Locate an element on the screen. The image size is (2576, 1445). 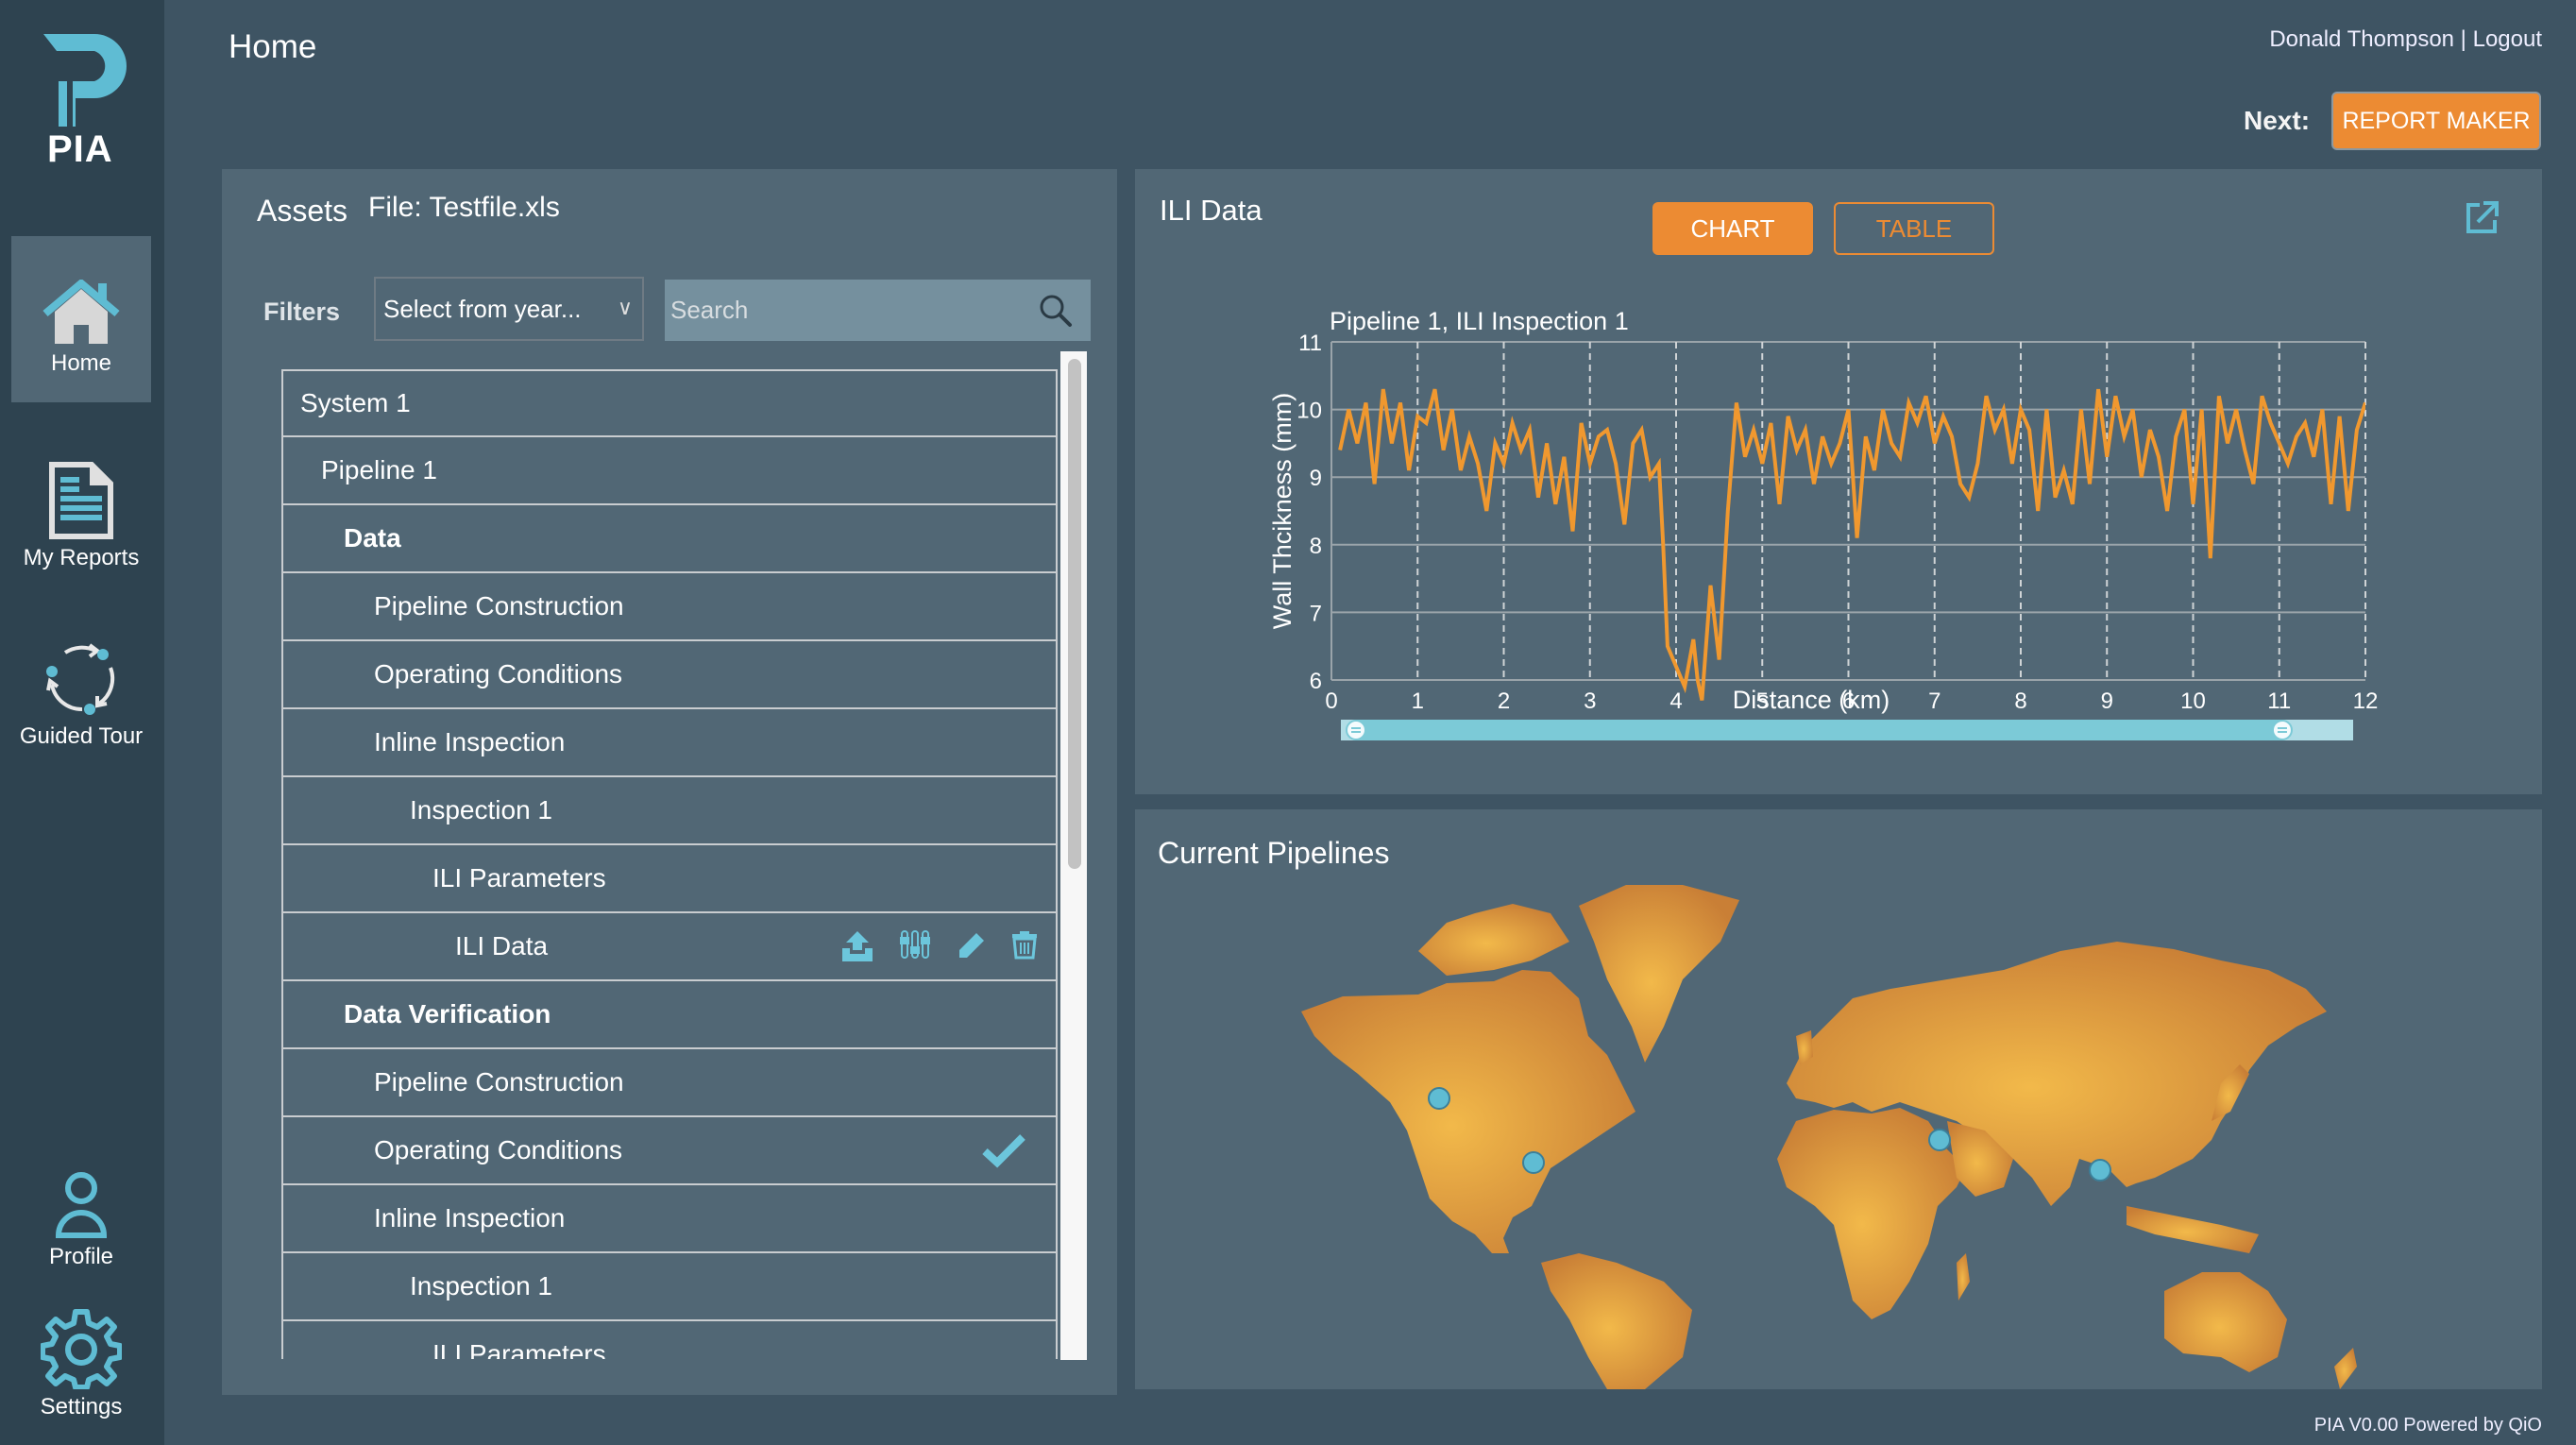
x-tick-label: 10 is located at coordinates (2193, 701).